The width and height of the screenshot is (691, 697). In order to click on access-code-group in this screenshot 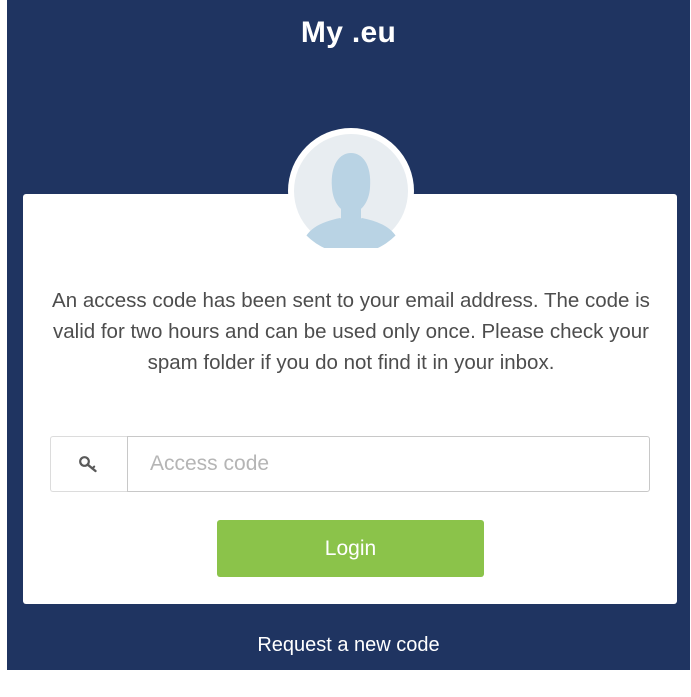, I will do `click(350, 464)`.